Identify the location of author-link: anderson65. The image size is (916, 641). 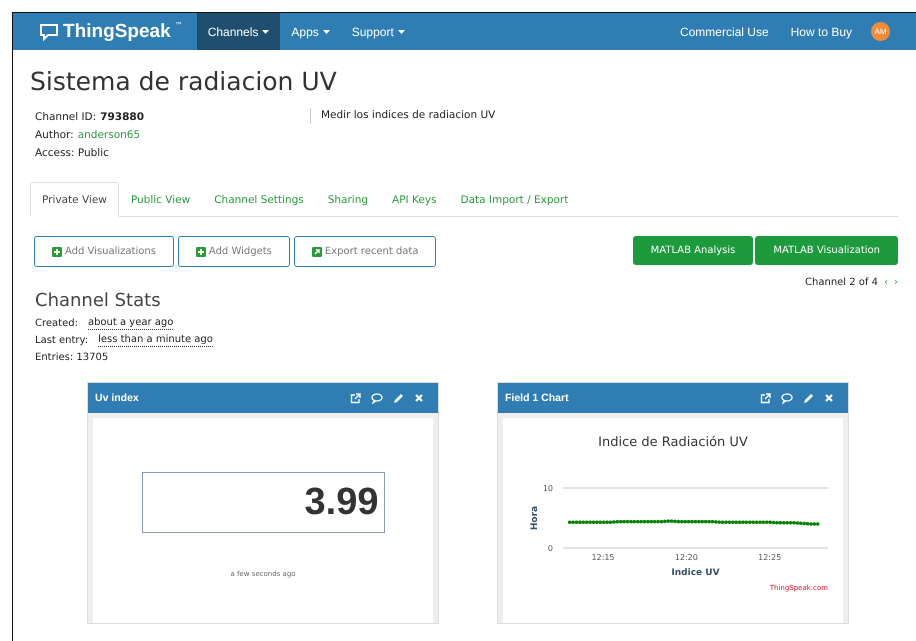
(109, 135).